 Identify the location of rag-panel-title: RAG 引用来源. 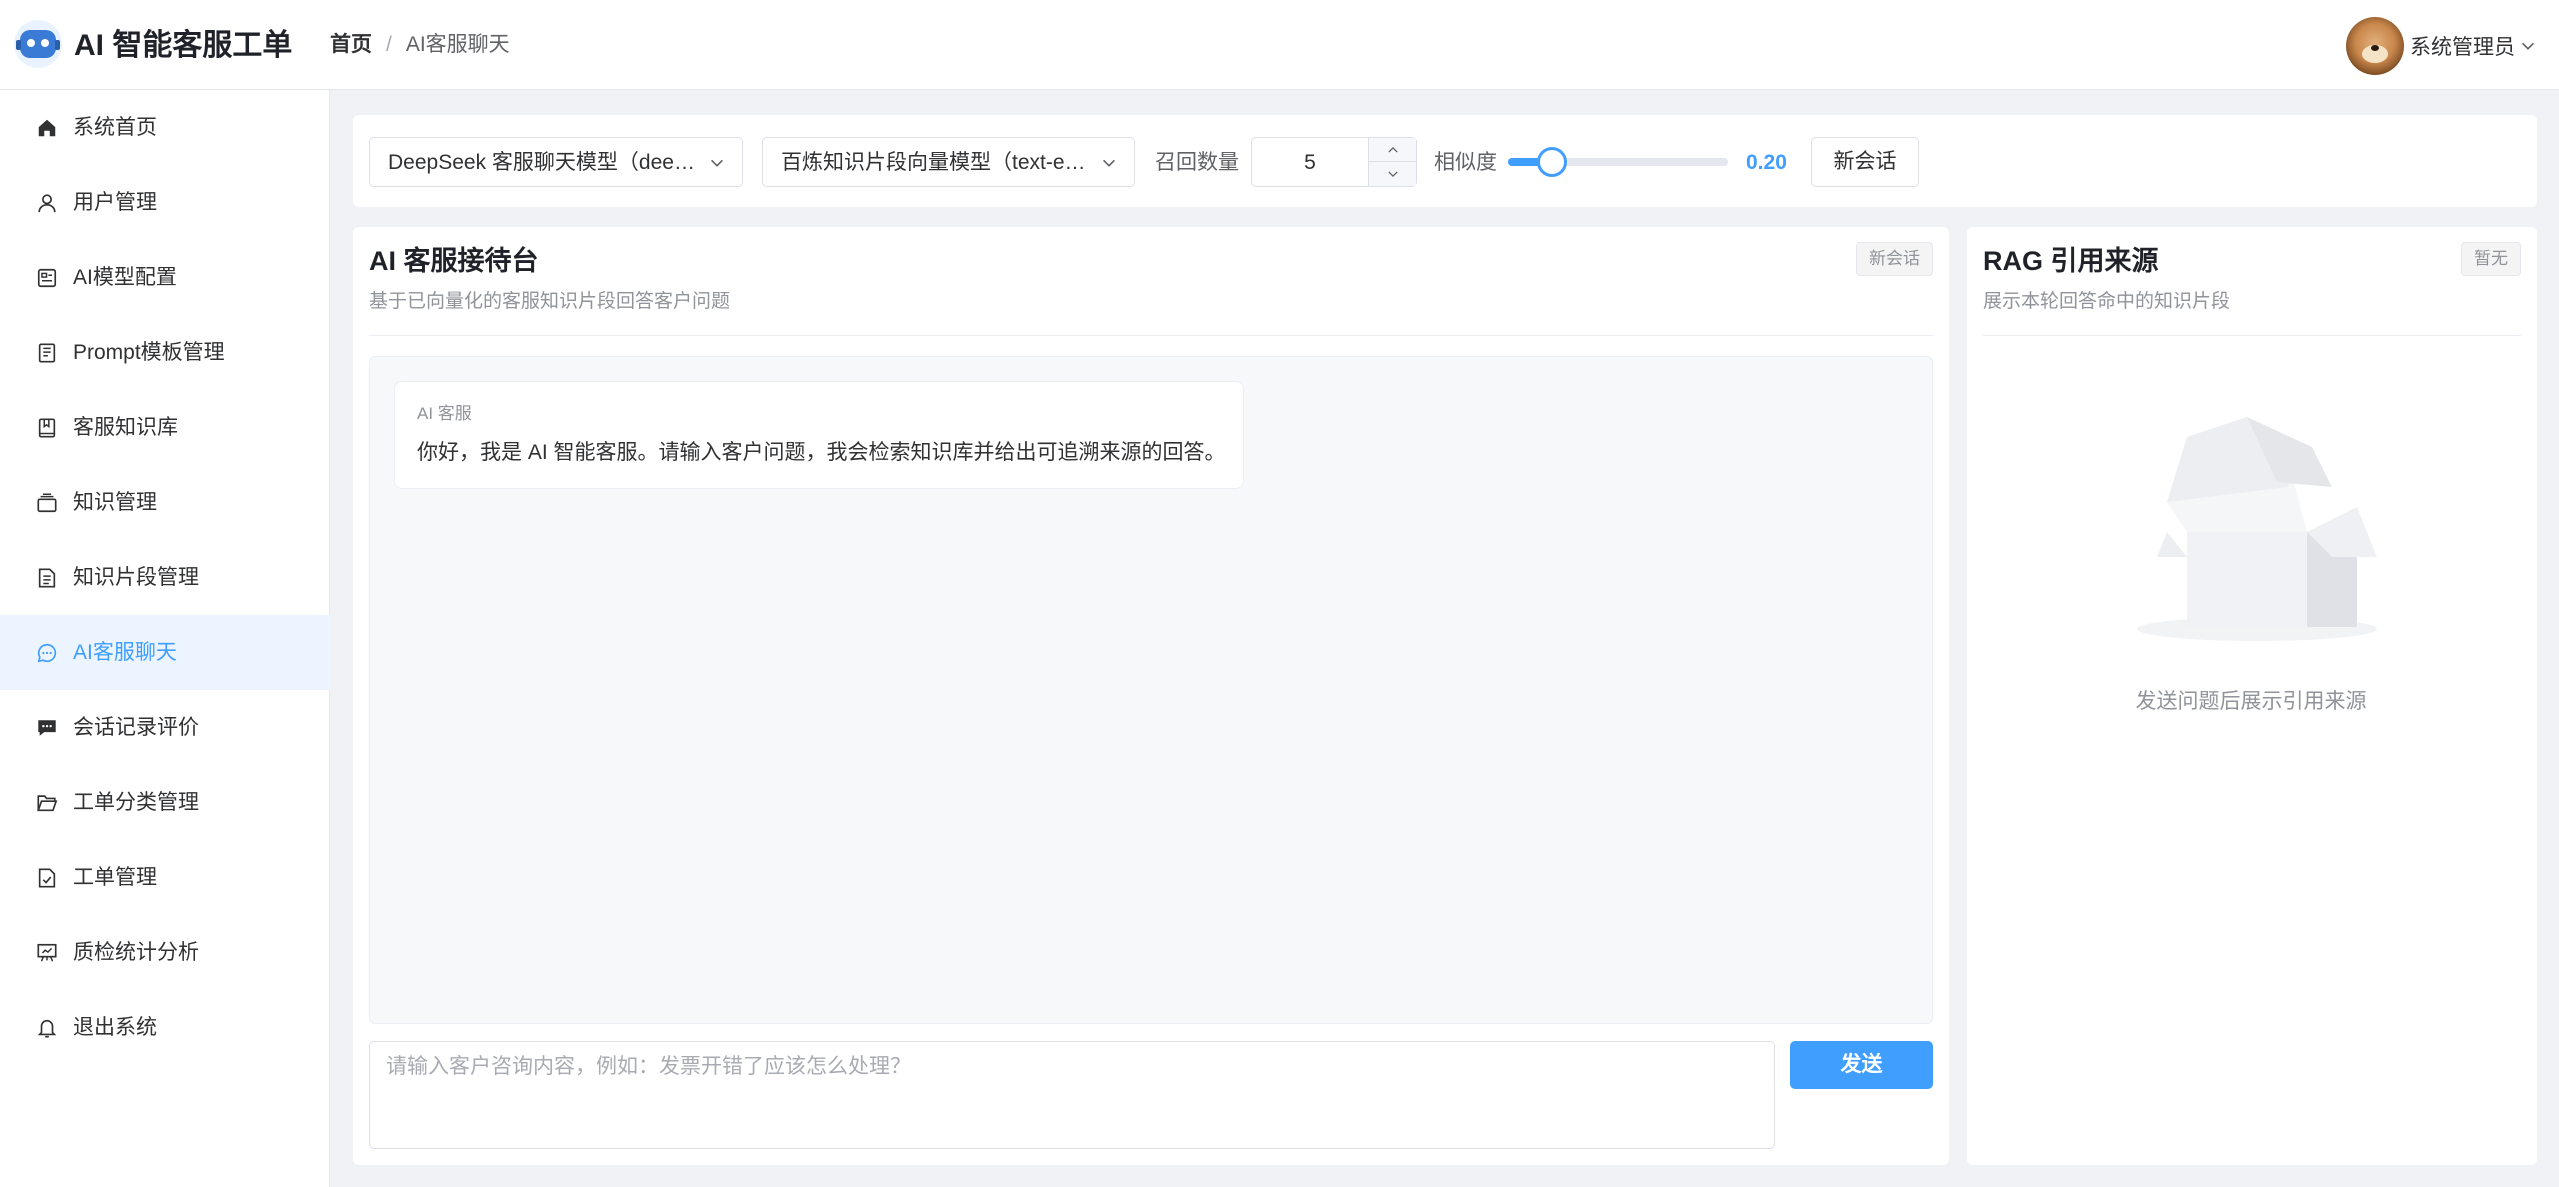
(2071, 261).